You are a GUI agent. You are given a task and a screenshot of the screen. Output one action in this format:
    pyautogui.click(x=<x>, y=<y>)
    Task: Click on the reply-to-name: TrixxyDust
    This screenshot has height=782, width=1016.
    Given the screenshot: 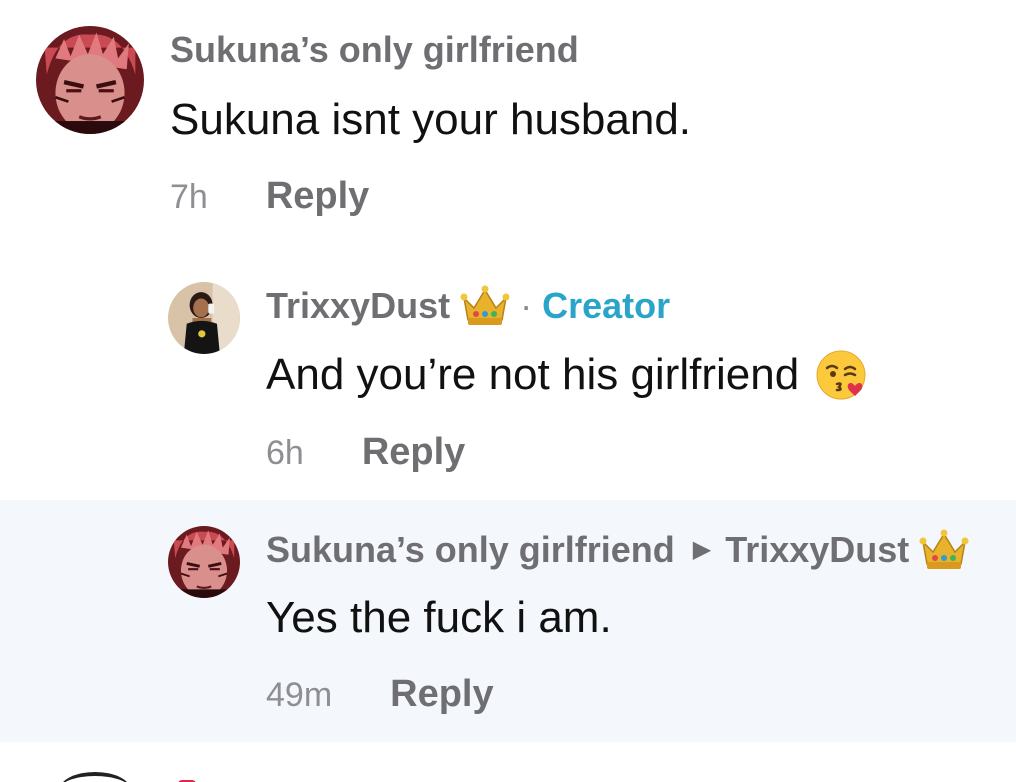 What is the action you would take?
    pyautogui.click(x=817, y=550)
    